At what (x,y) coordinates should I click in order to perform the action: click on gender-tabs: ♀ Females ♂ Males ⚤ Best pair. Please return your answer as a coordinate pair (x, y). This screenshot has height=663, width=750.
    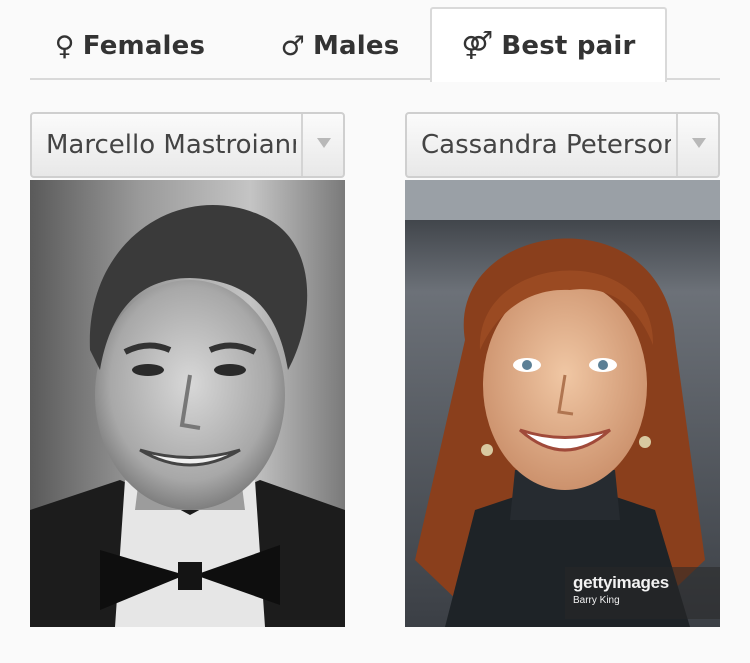
    Looking at the image, I should click on (375, 41).